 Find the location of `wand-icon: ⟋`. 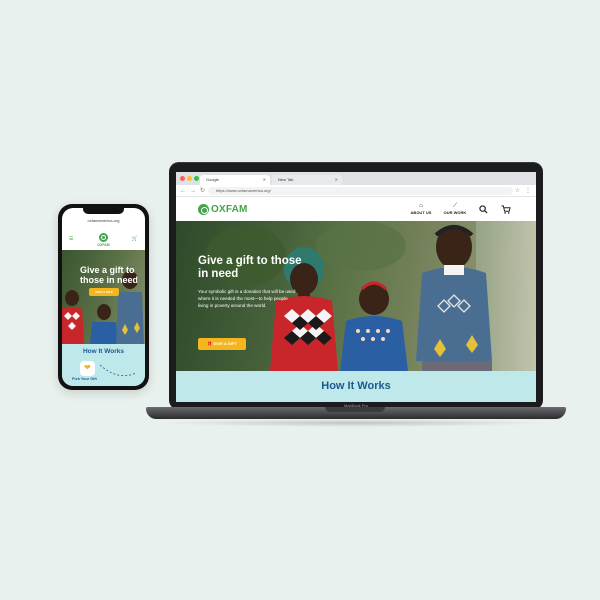

wand-icon: ⟋ is located at coordinates (455, 206).